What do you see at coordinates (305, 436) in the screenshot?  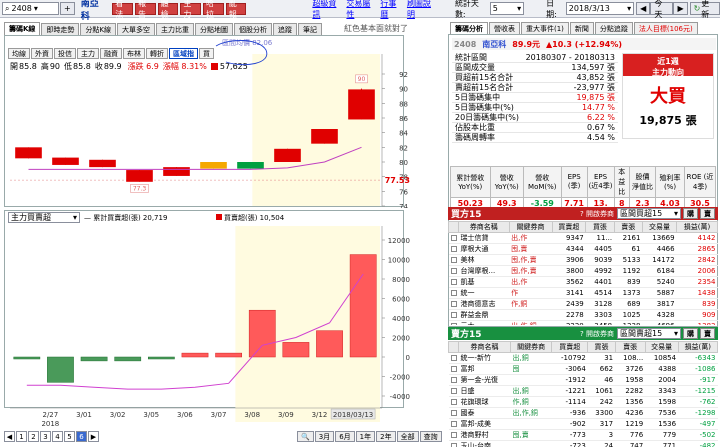 I see `zoom-out-button: 🔍` at bounding box center [305, 436].